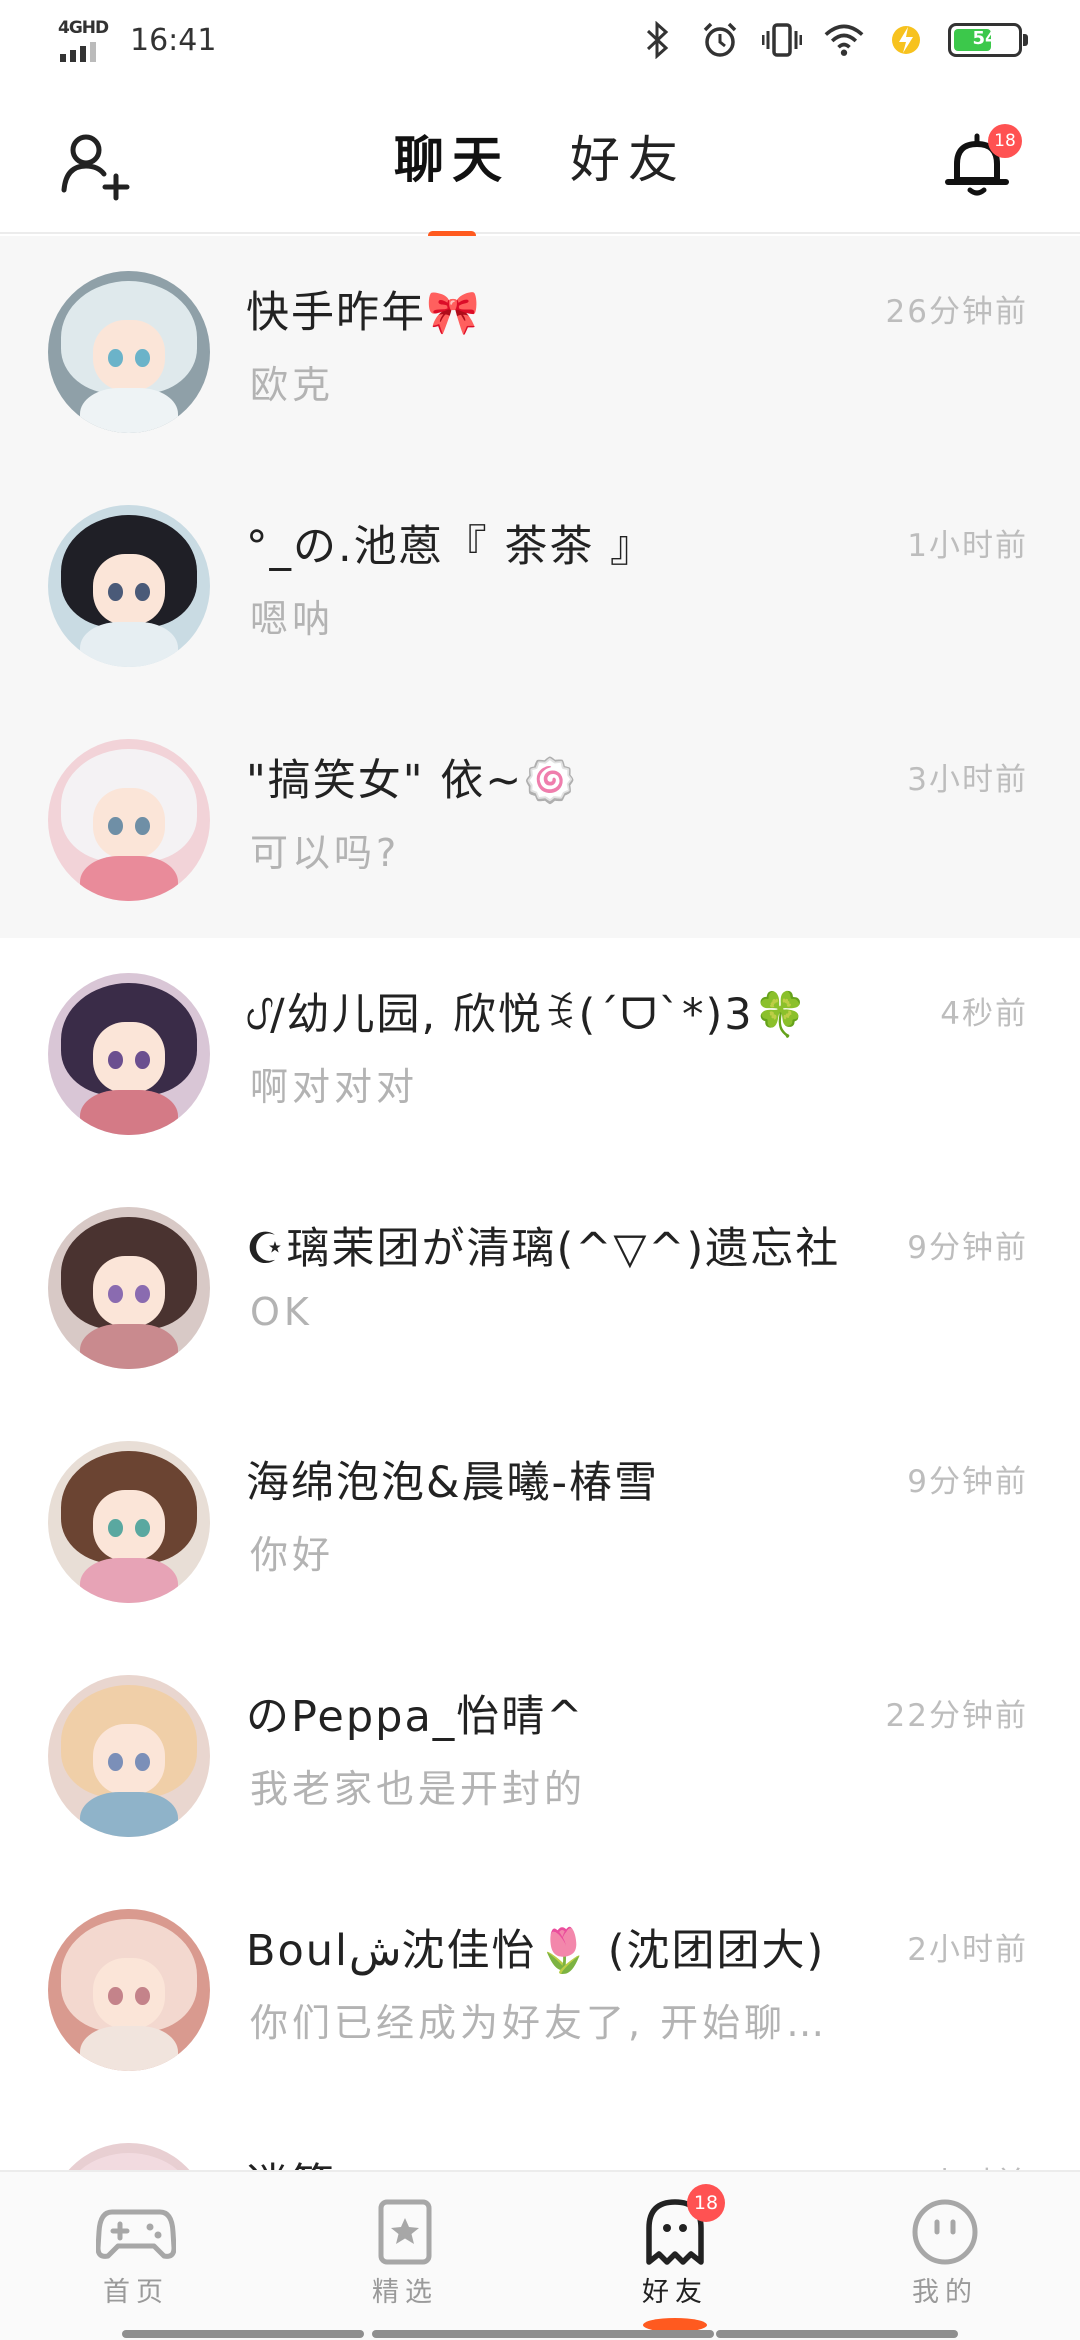  Describe the element at coordinates (540, 2255) in the screenshot. I see `bottom-navigation: 首页 精选 18 好友 我的` at that location.